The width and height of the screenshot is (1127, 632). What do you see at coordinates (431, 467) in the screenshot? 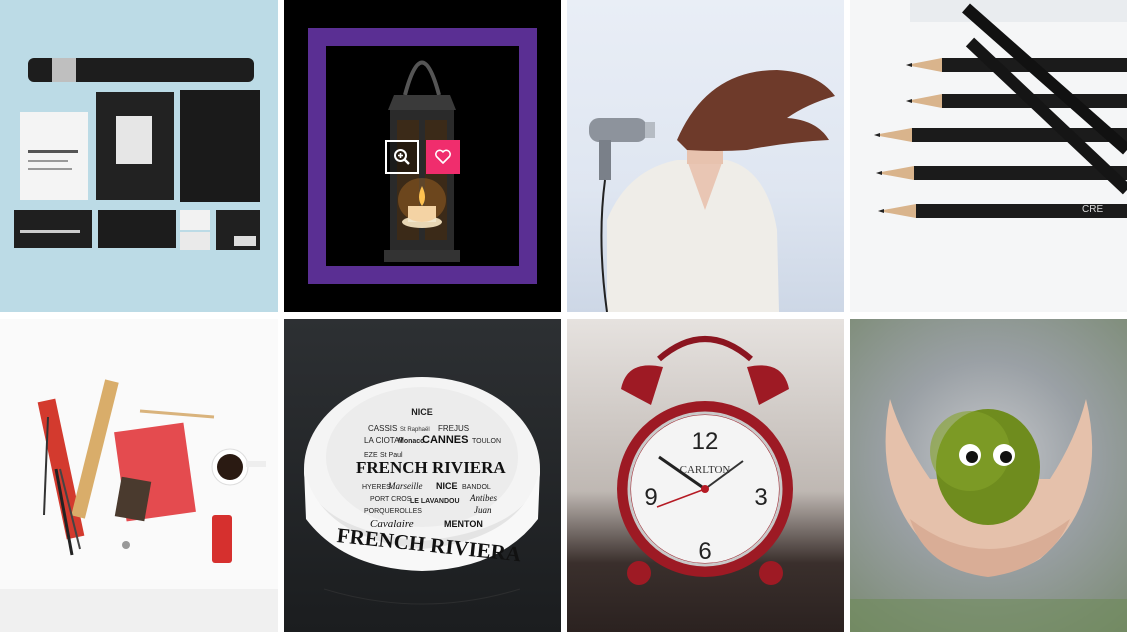
I see `ashtray-rim-text: FRENCH RIVIERA` at bounding box center [431, 467].